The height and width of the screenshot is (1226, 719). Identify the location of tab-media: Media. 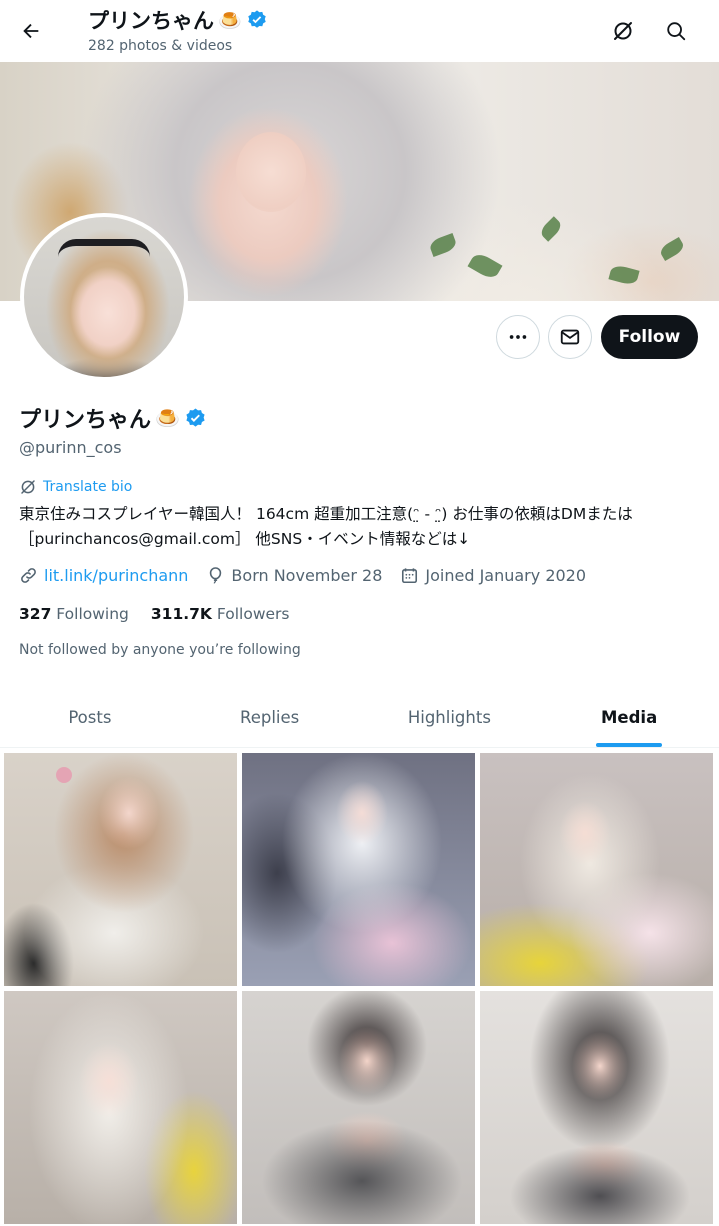
(629, 717).